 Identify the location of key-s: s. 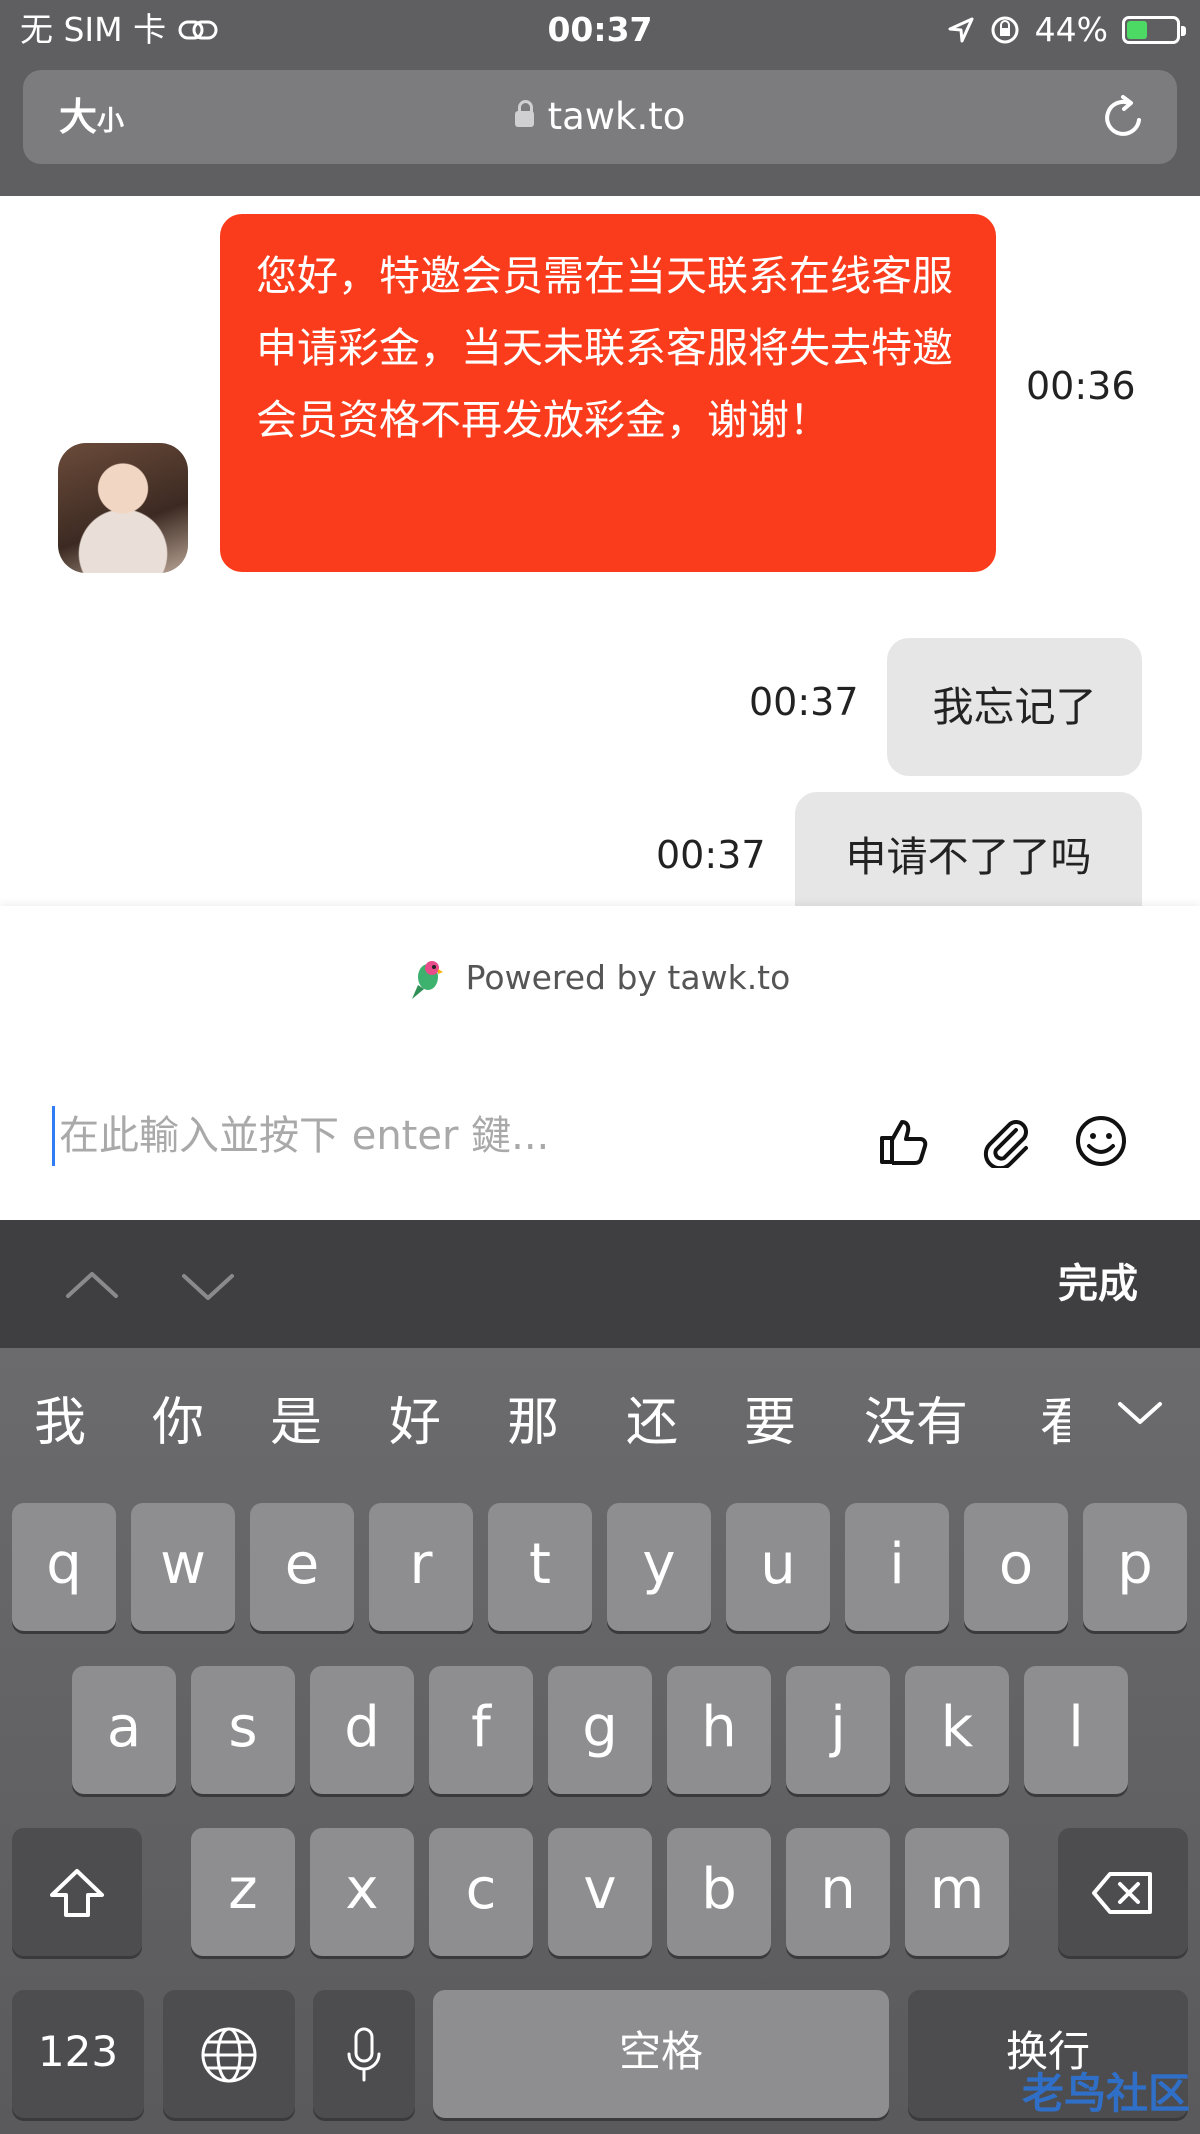
(243, 1730).